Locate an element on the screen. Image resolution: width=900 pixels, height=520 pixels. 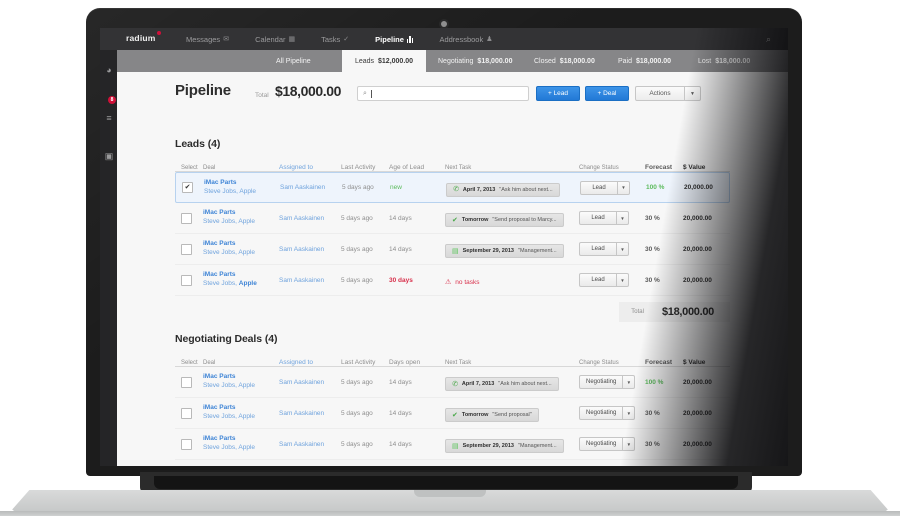
search-icon: ⌕ is located at coordinates (768, 39).